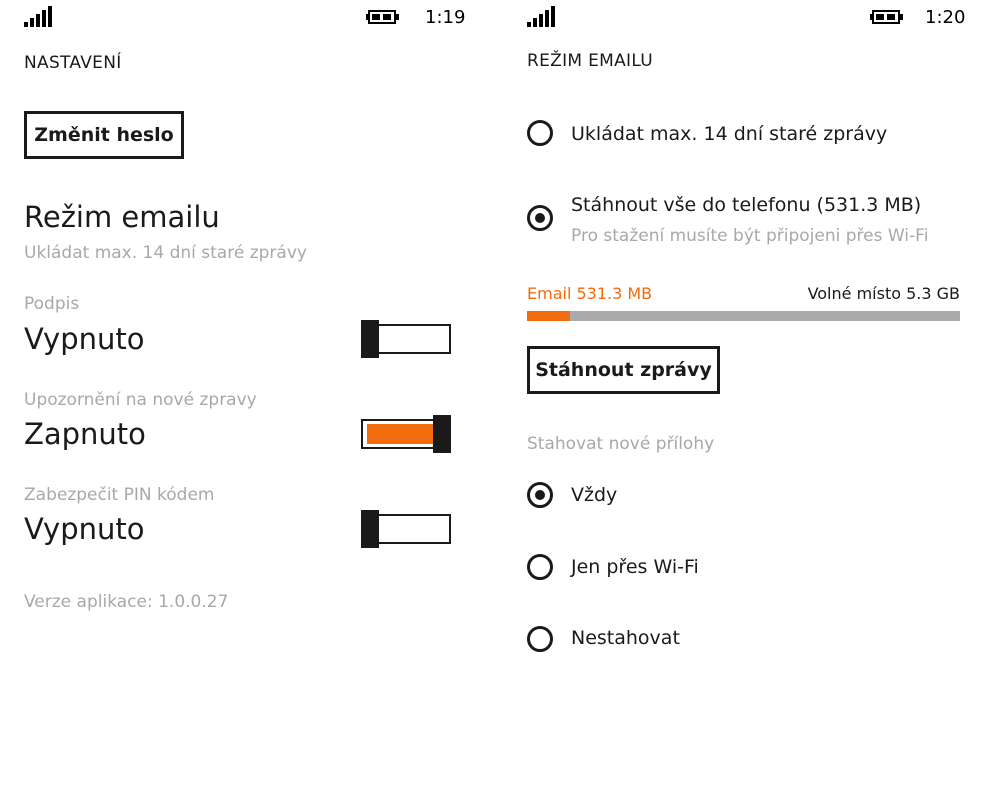  What do you see at coordinates (945, 17) in the screenshot?
I see `clock: 1:20` at bounding box center [945, 17].